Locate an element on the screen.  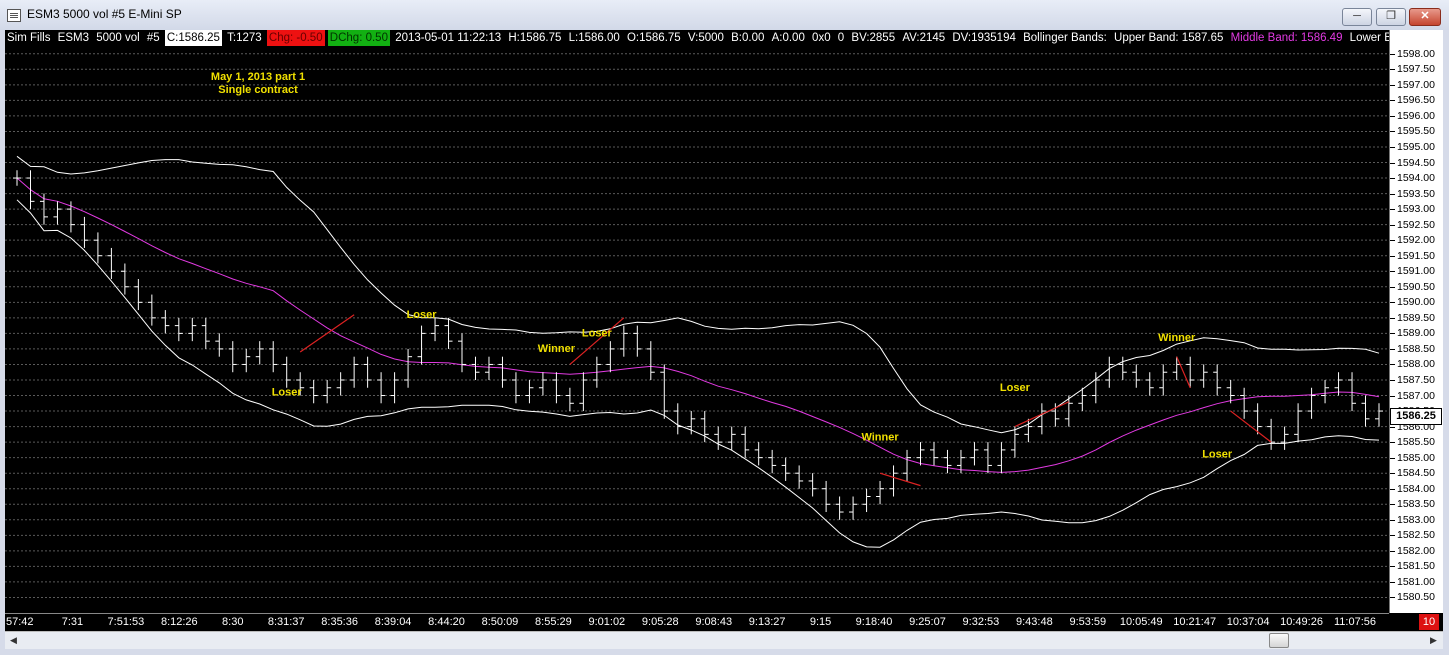
price-tick-label: 1580.50 is located at coordinates (1416, 597).